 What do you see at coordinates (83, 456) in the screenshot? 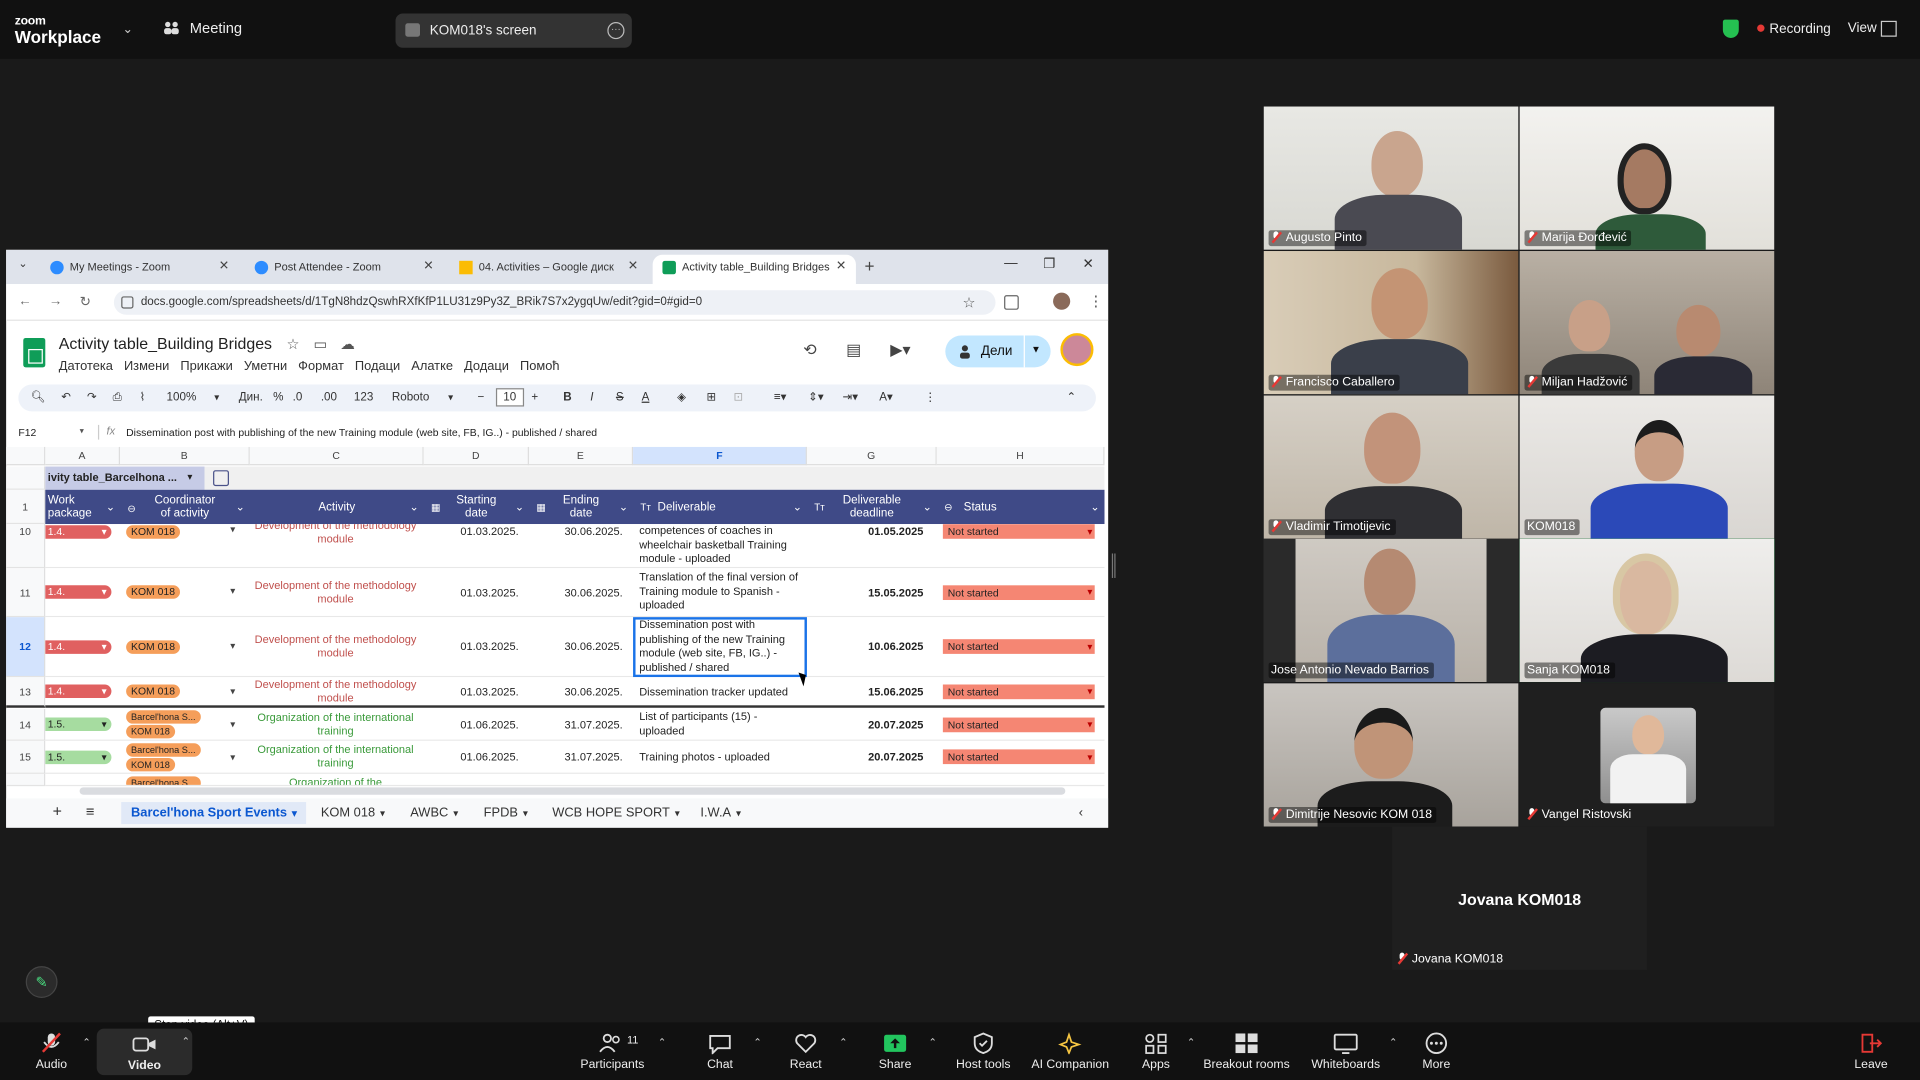
I see `column-header-a: A` at bounding box center [83, 456].